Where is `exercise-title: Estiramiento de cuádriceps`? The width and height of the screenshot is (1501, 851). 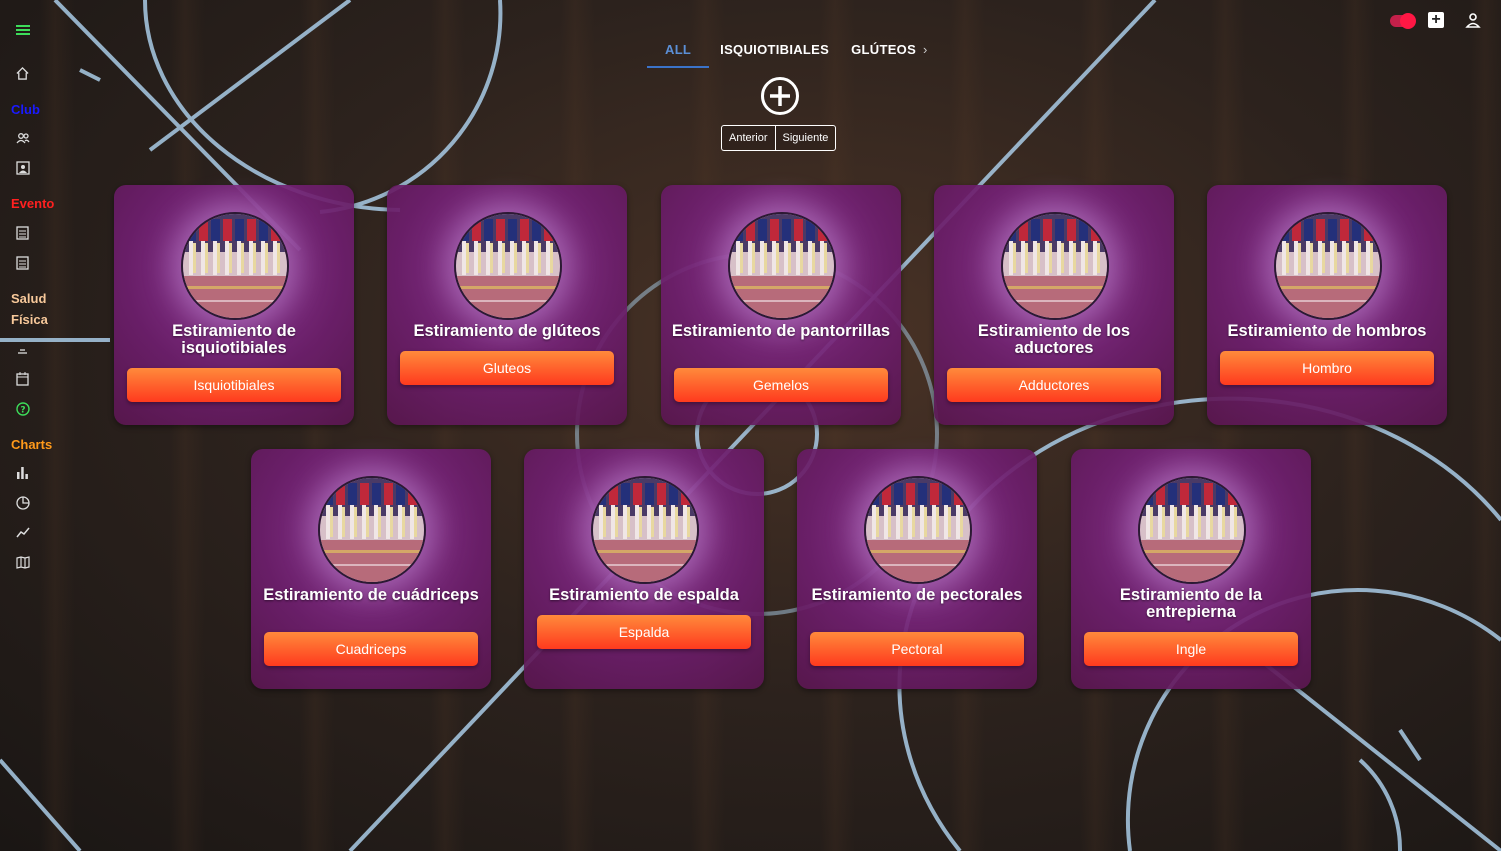 exercise-title: Estiramiento de cuádriceps is located at coordinates (371, 595).